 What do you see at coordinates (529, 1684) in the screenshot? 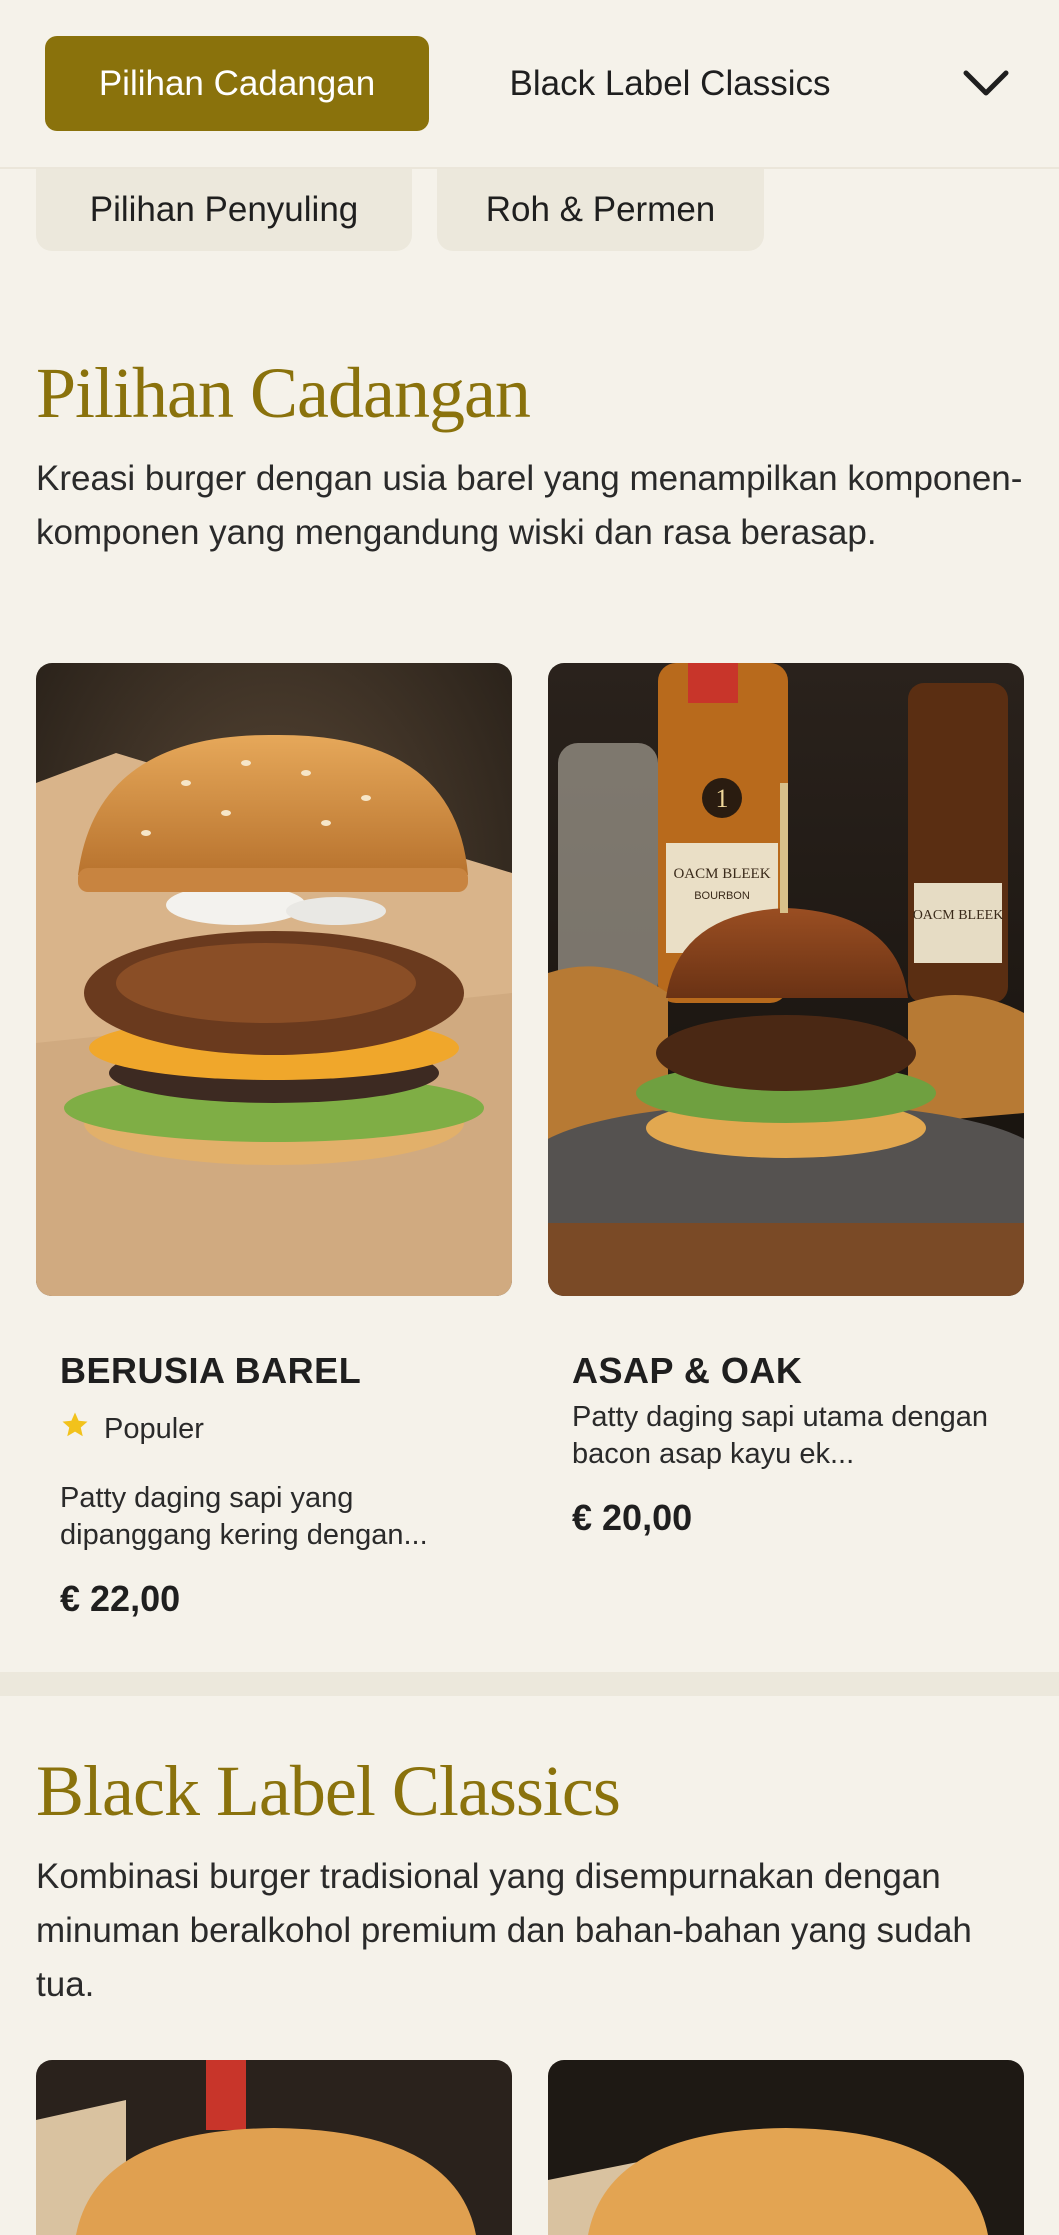
I see `section-divider` at bounding box center [529, 1684].